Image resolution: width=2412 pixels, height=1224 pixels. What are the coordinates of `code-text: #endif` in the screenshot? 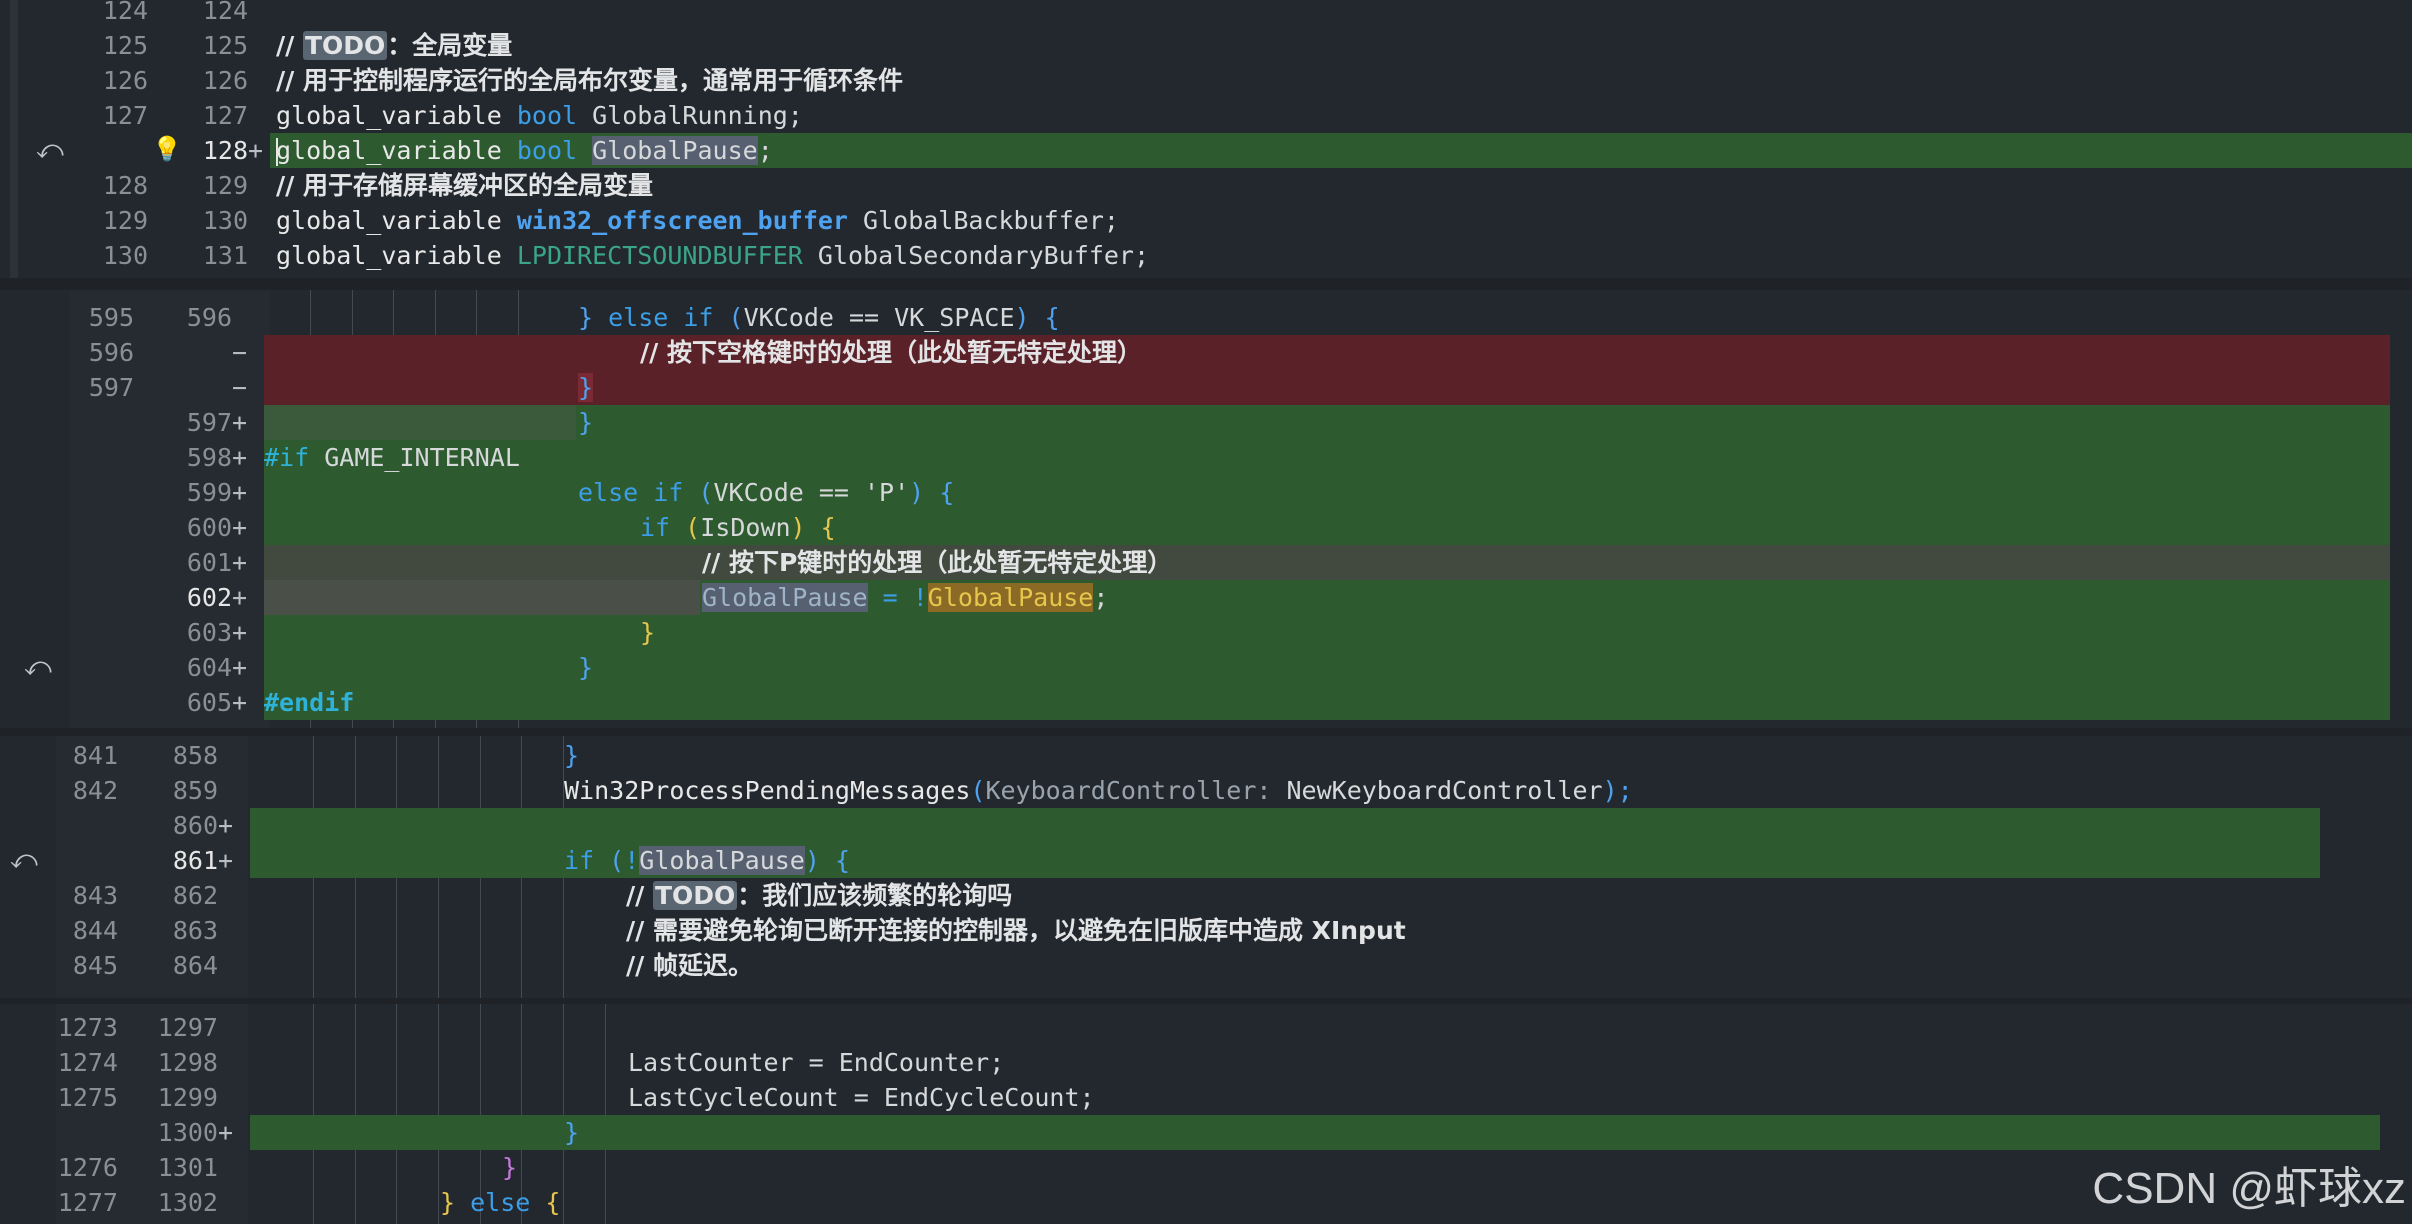 It's located at (309, 702).